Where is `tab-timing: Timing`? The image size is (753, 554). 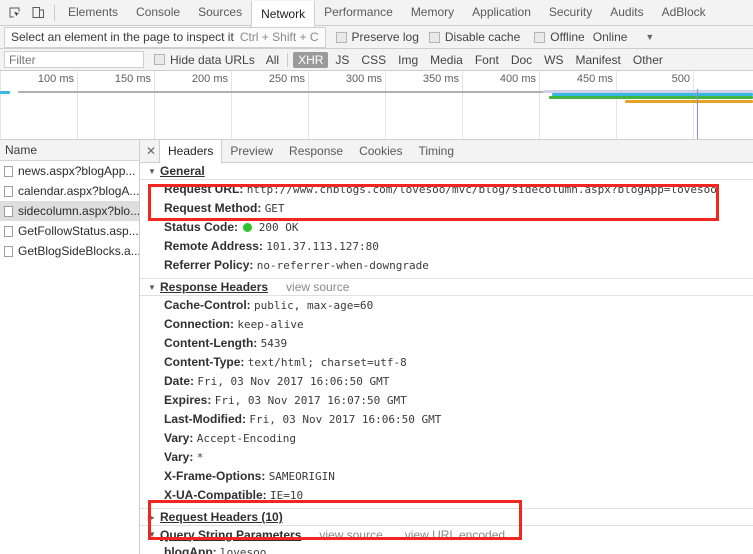 tab-timing: Timing is located at coordinates (436, 151).